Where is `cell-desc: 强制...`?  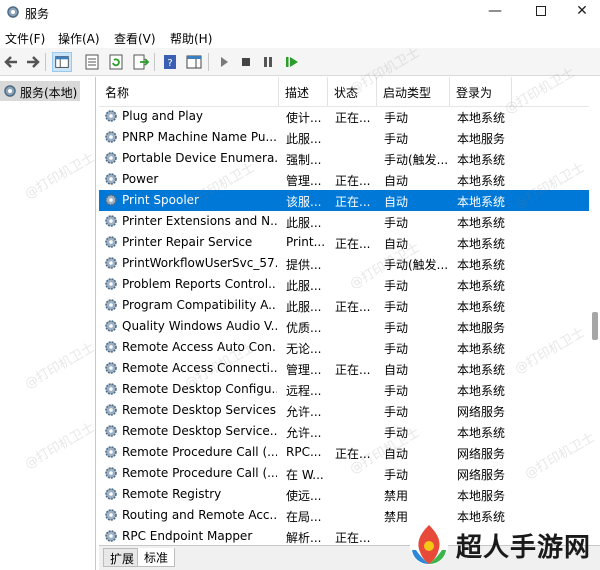
cell-desc: 强制... is located at coordinates (304, 160).